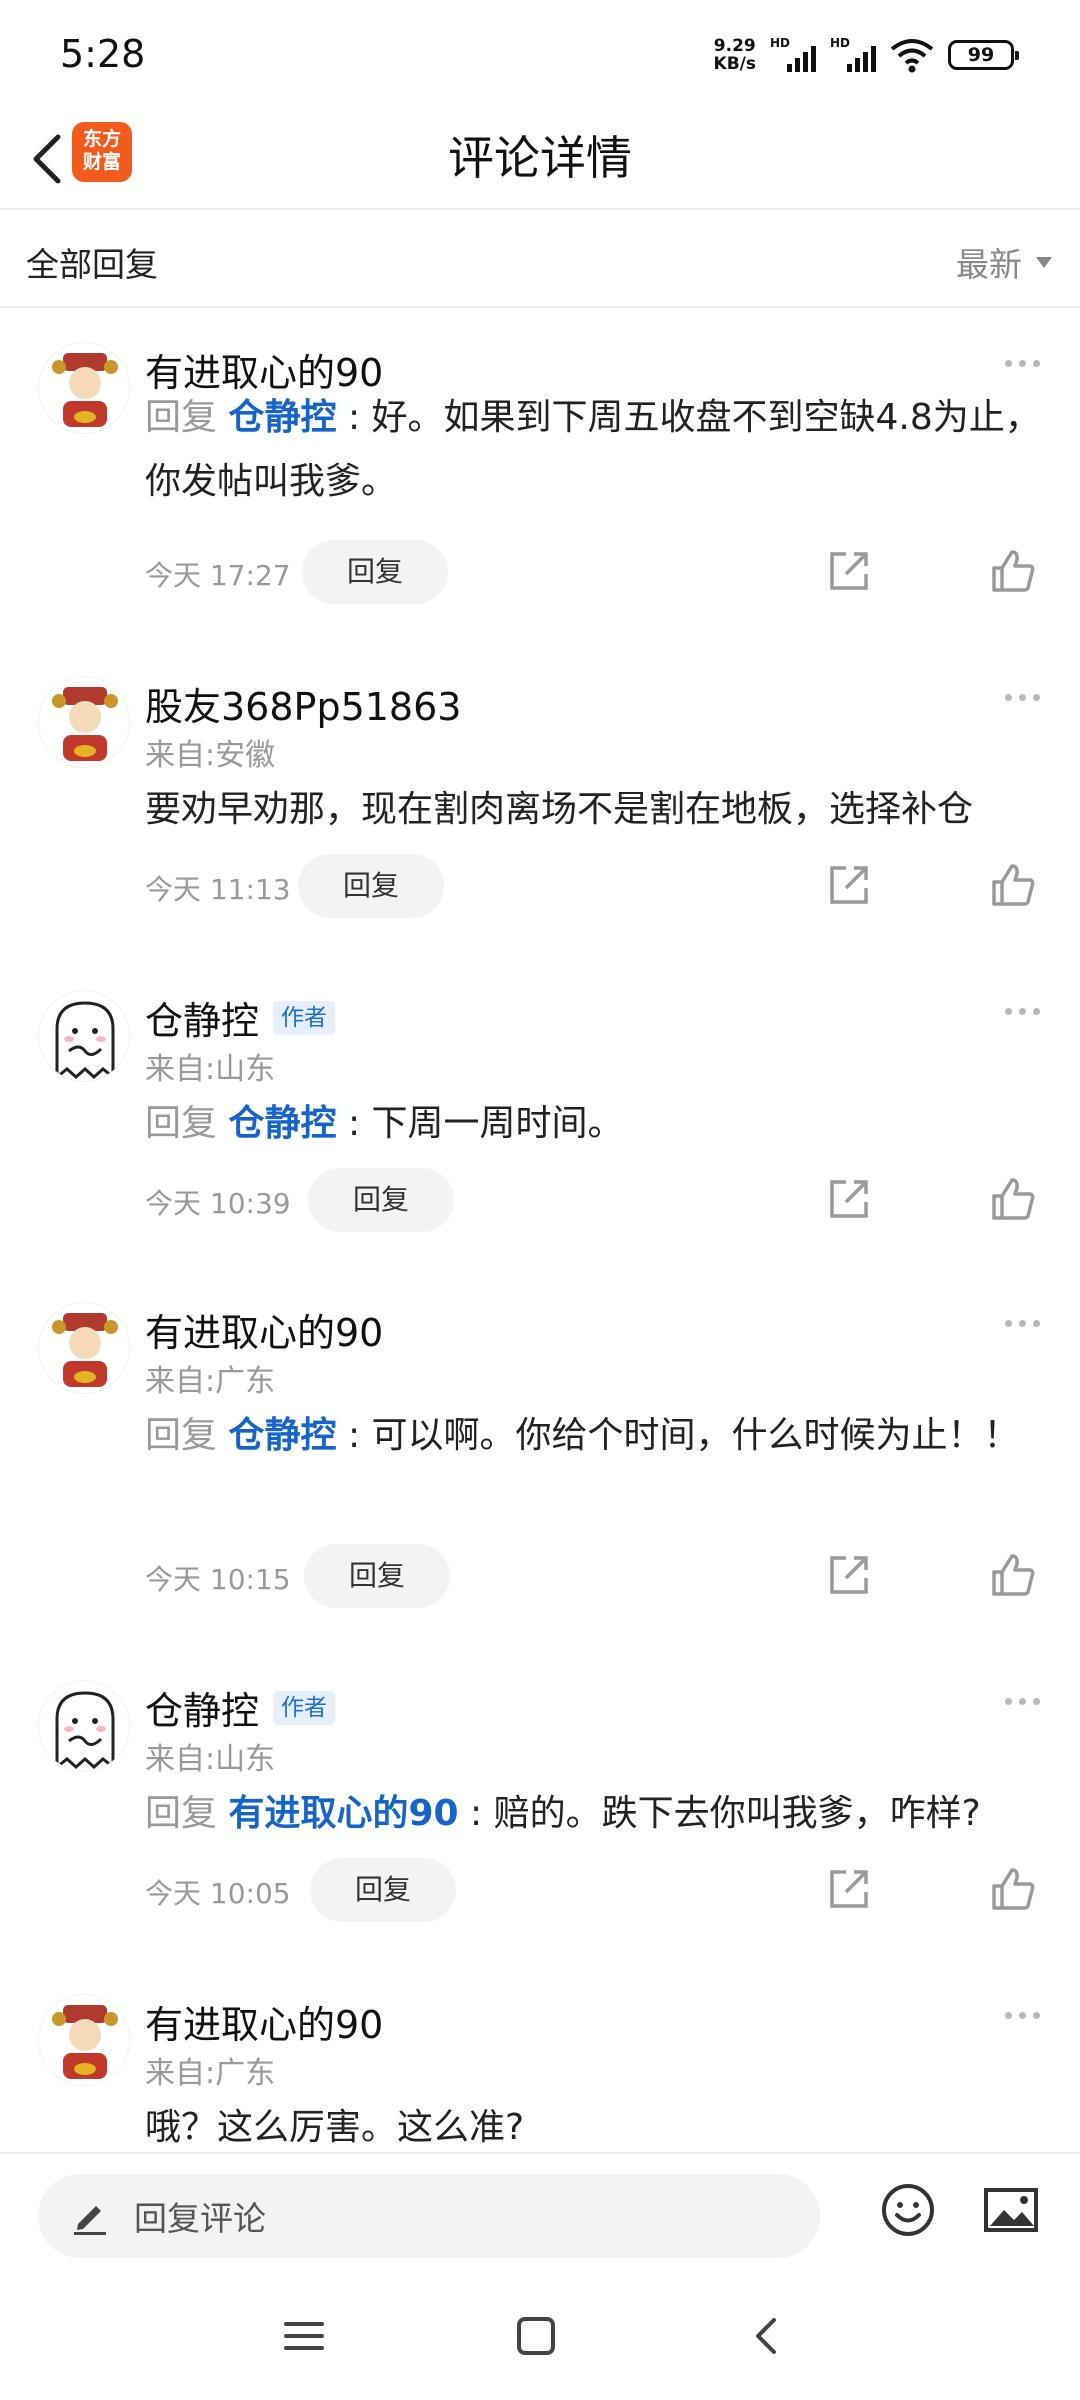 The image size is (1080, 2400). Describe the element at coordinates (540, 158) in the screenshot. I see `page-title: 评论详情` at that location.